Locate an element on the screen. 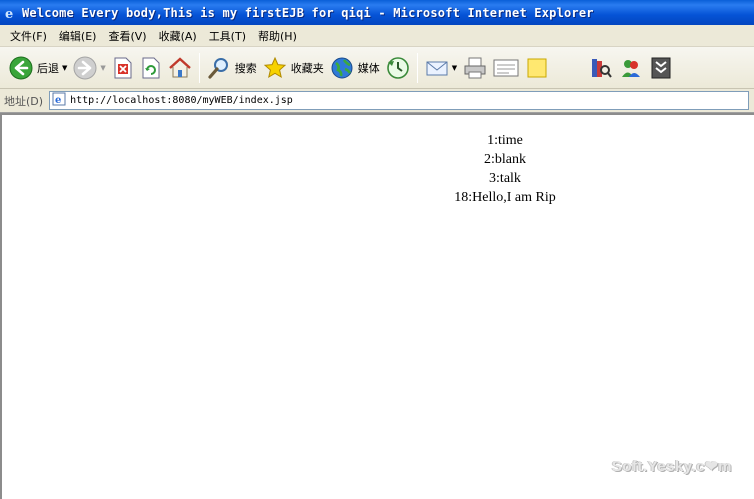  research-icon is located at coordinates (602, 68).